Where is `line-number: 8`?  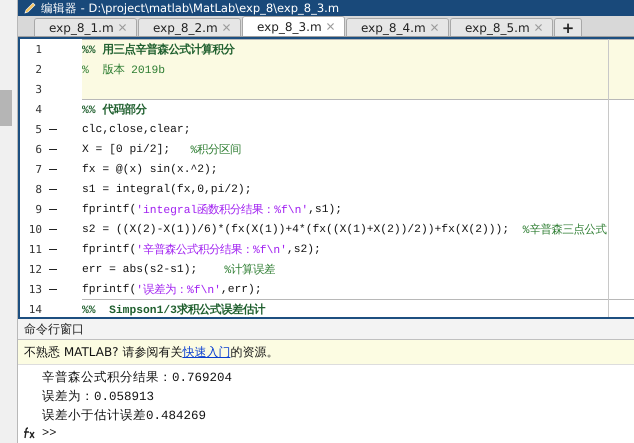
line-number: 8 is located at coordinates (38, 189).